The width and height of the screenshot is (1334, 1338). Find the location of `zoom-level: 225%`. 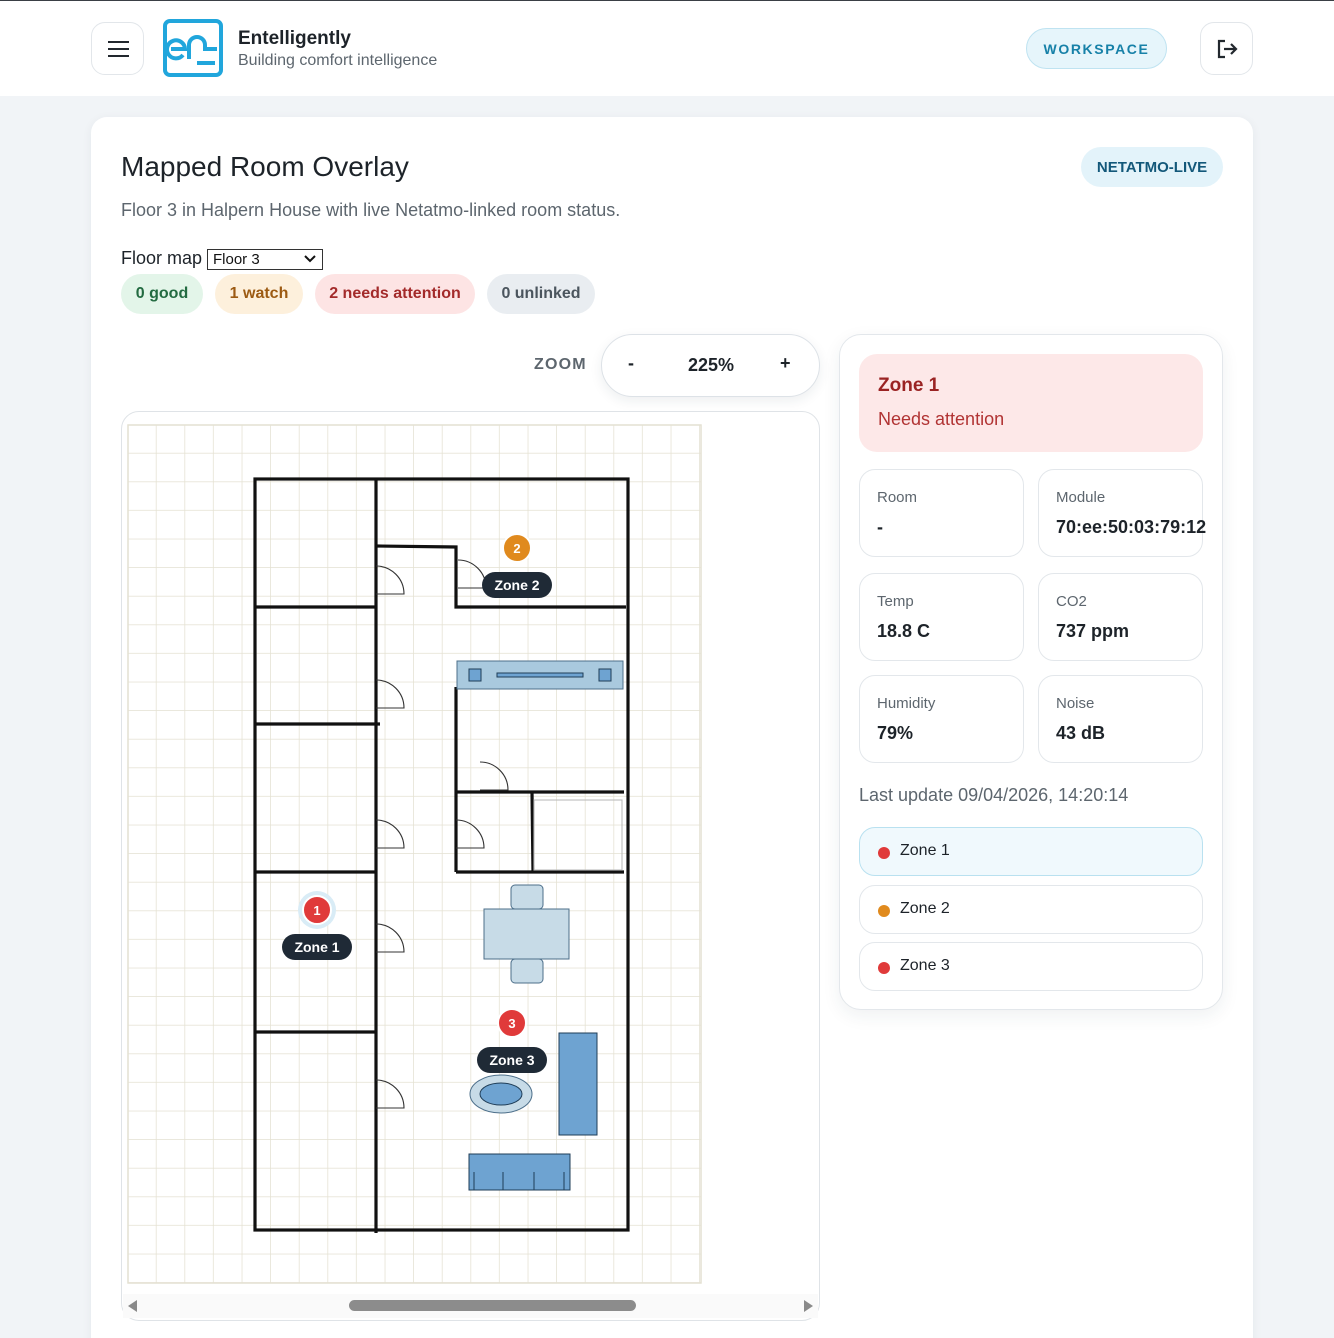

zoom-level: 225% is located at coordinates (711, 365).